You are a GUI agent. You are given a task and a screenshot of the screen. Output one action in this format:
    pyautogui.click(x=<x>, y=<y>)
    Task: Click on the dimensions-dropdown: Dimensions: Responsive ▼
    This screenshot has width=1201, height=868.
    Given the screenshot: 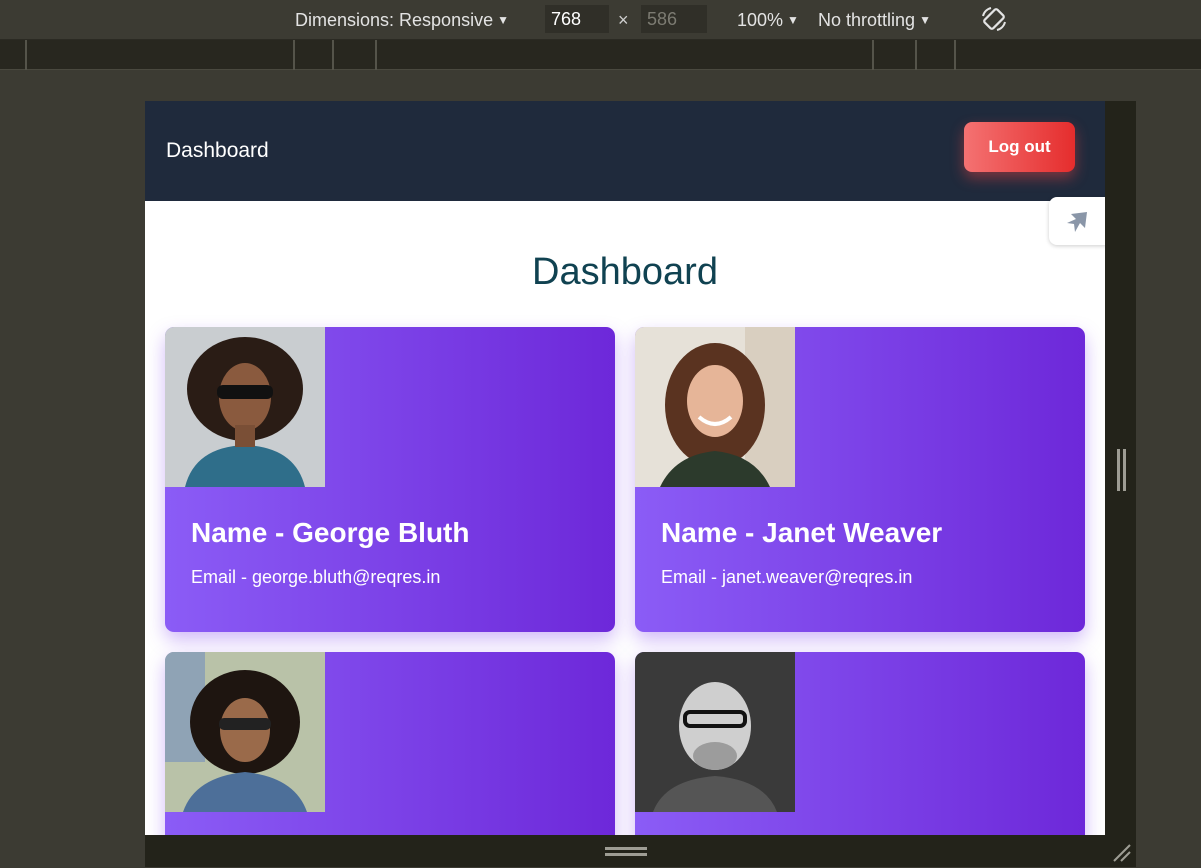 What is the action you would take?
    pyautogui.click(x=402, y=20)
    